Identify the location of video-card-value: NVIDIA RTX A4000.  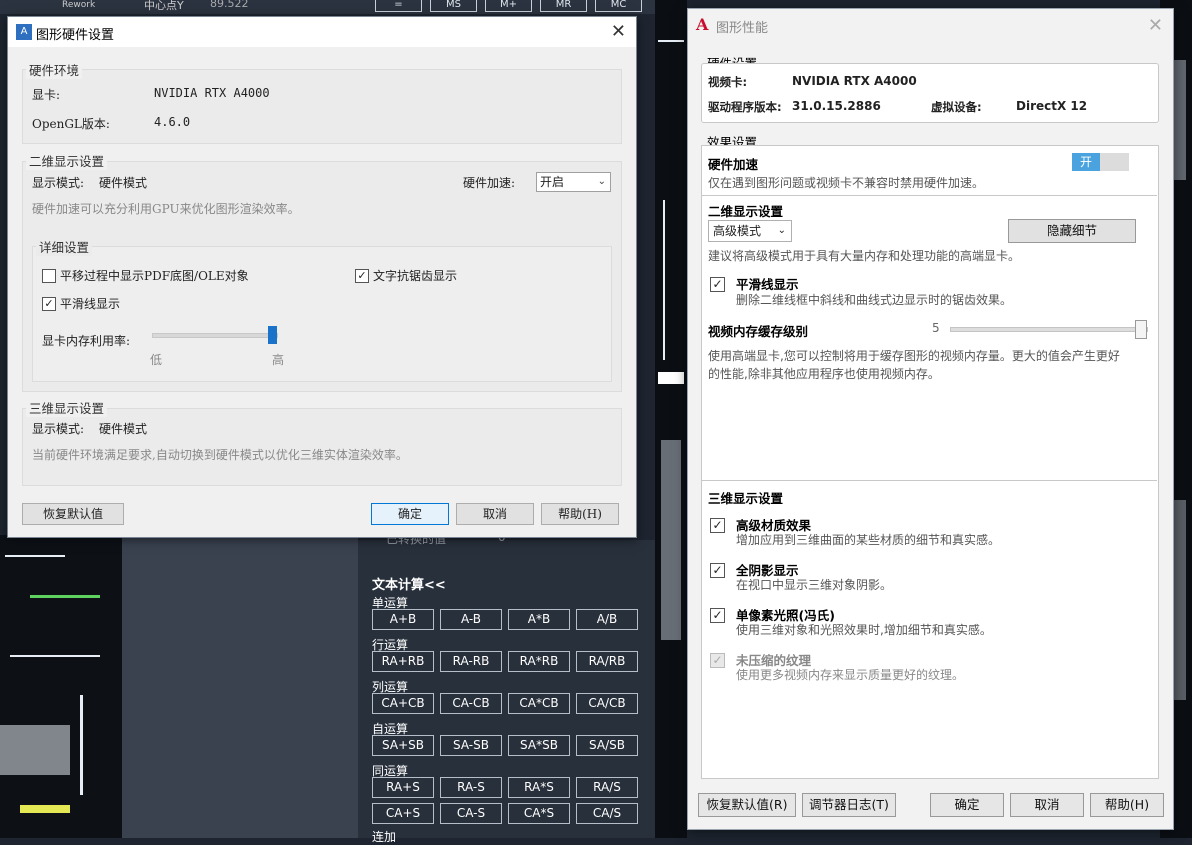
(854, 81).